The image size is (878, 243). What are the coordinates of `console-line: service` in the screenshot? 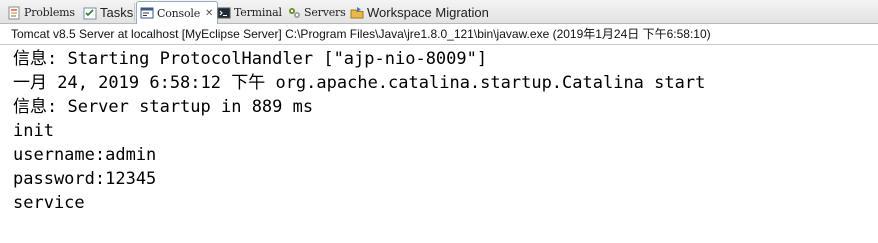 It's located at (49, 203).